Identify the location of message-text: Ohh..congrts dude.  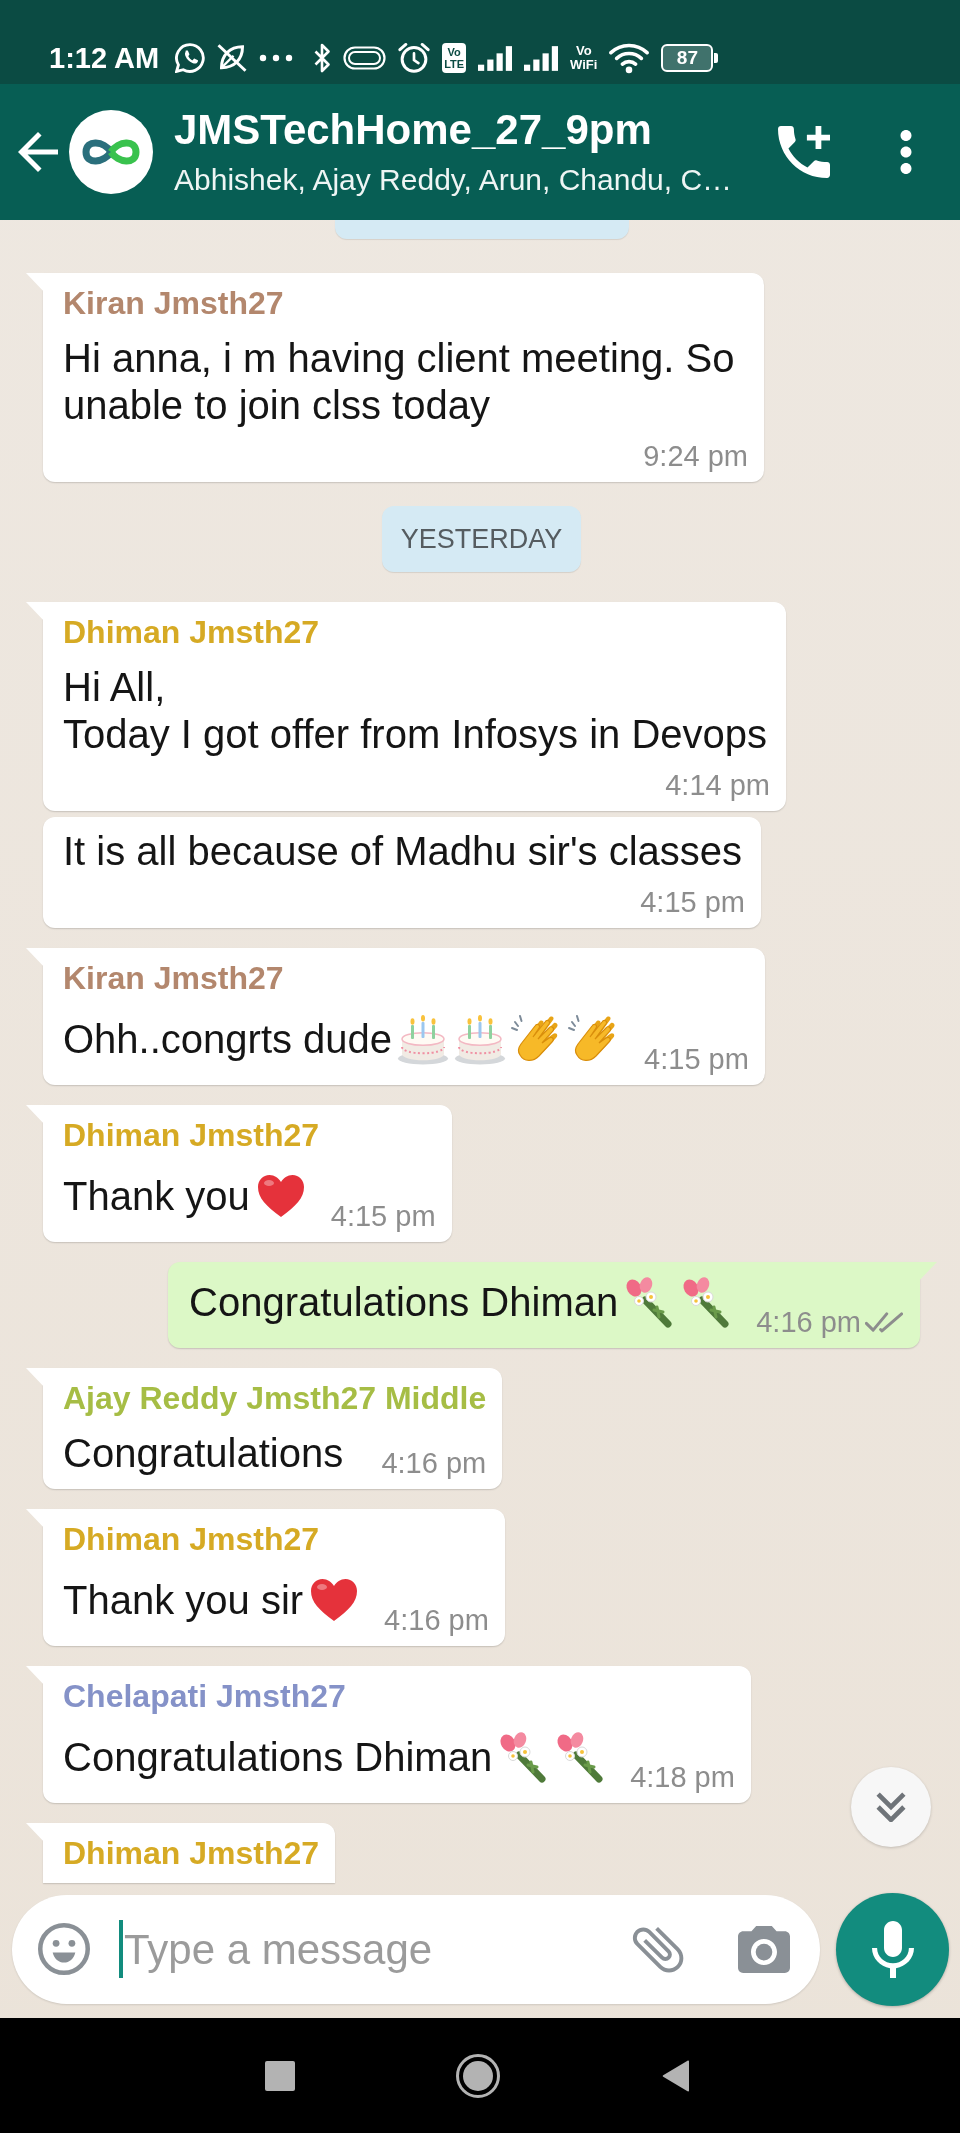
(228, 1039).